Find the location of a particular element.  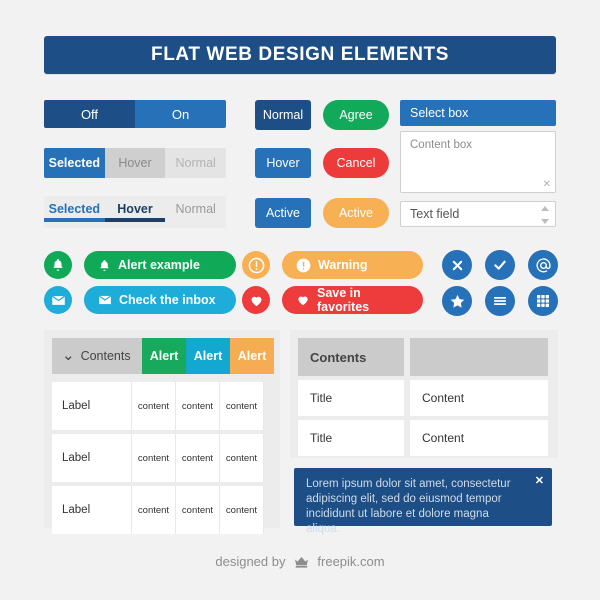

table-left-header-contents-label: Contents is located at coordinates (105, 356).